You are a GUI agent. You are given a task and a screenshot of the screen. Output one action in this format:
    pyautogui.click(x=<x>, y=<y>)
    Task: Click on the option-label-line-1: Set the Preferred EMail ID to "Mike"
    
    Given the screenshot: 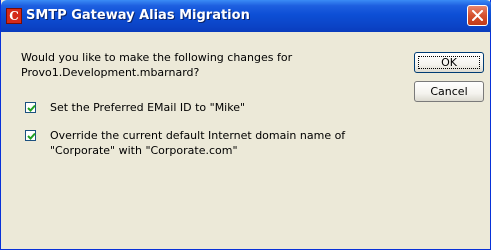 What is the action you would take?
    pyautogui.click(x=148, y=107)
    